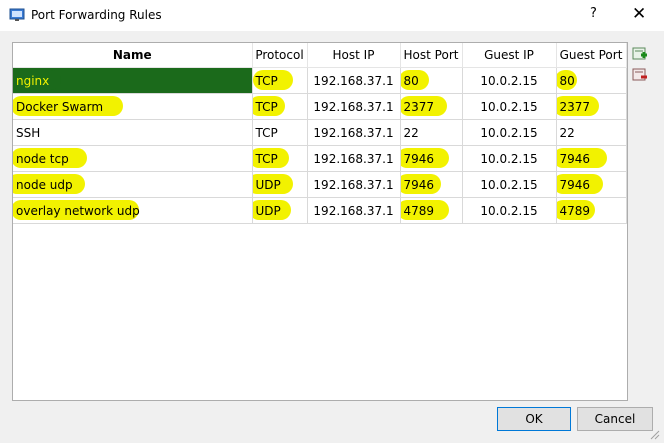  I want to click on cell-host-port: 22, so click(431, 132).